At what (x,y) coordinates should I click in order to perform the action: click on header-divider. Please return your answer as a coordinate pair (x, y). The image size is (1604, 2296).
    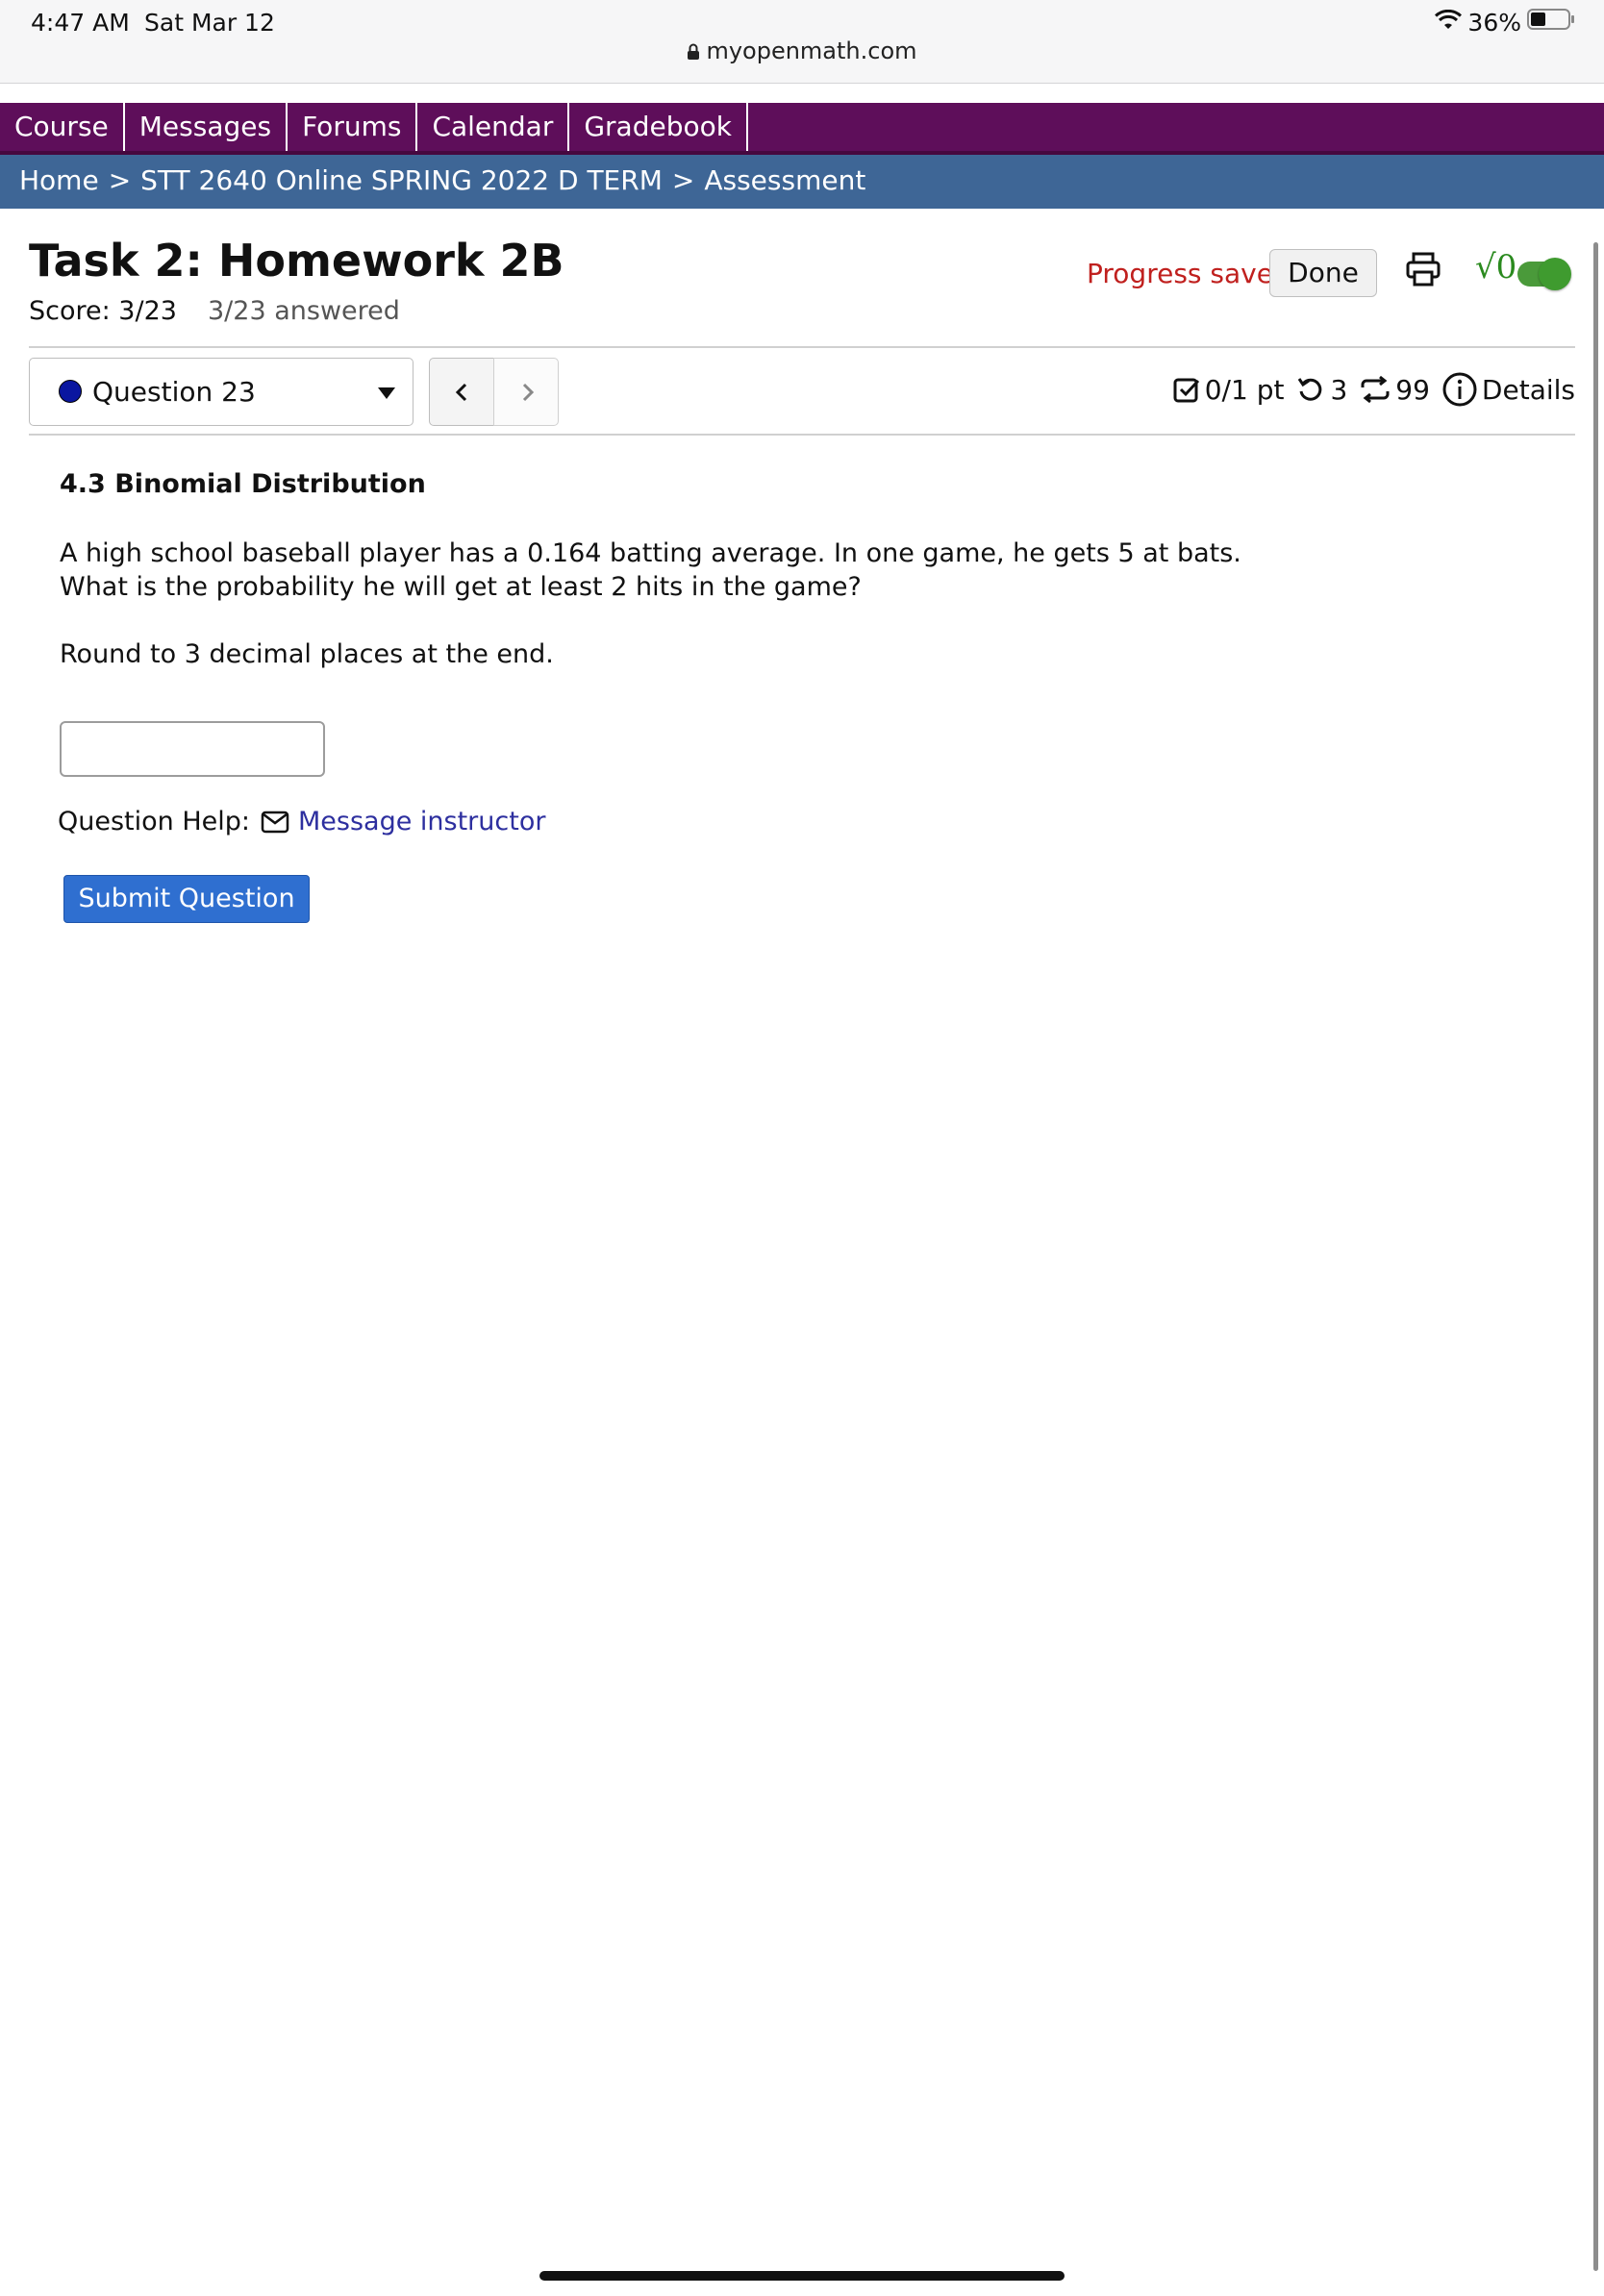
    Looking at the image, I should click on (802, 347).